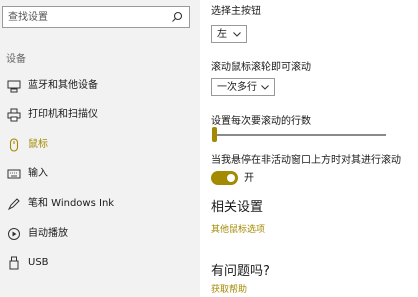  Describe the element at coordinates (229, 290) in the screenshot. I see `get-help-link: 获取帮助` at that location.